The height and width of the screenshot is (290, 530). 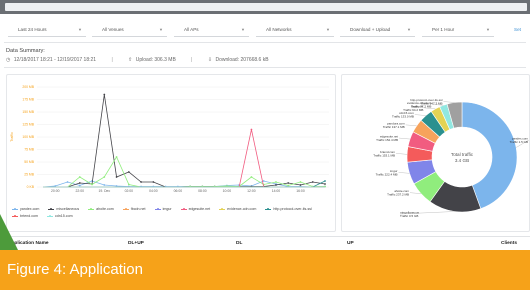 I want to click on legend-label: ahoite.com, so click(x=105, y=209).